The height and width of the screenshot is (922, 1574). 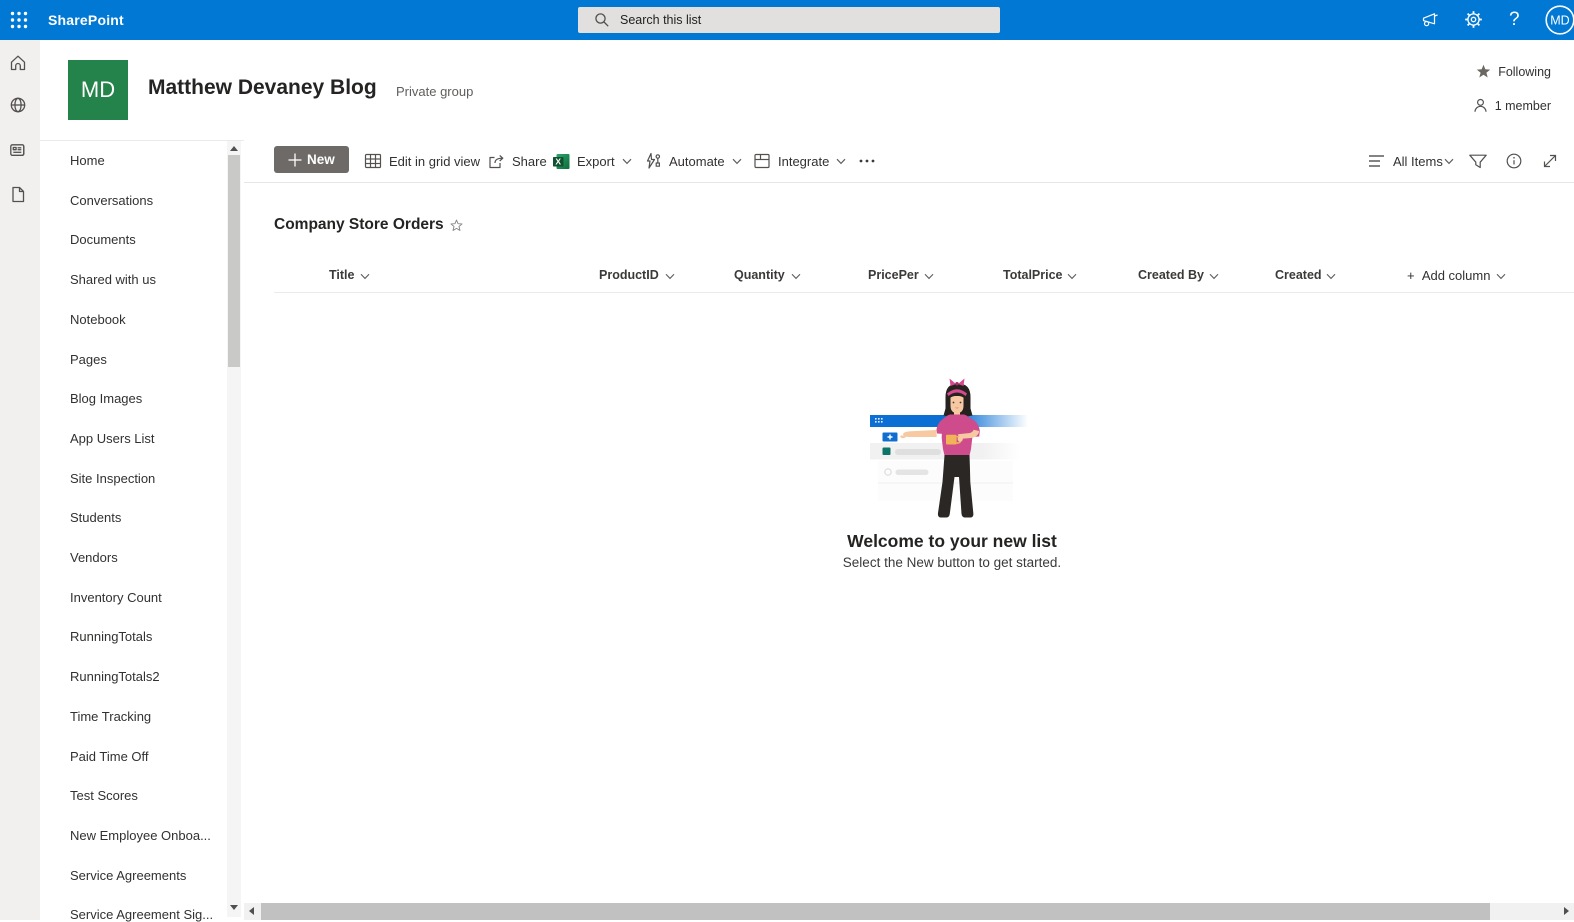 What do you see at coordinates (558, 161) in the screenshot?
I see `svg-text: X` at bounding box center [558, 161].